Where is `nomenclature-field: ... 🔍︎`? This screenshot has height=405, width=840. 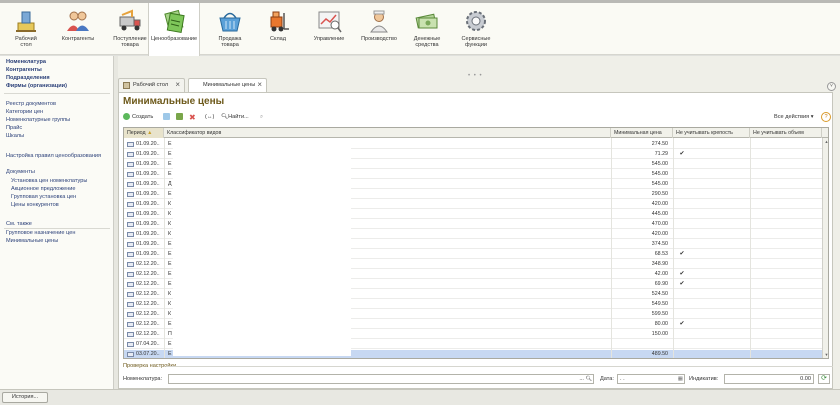
nomenclature-field: ... 🔍︎ is located at coordinates (381, 379).